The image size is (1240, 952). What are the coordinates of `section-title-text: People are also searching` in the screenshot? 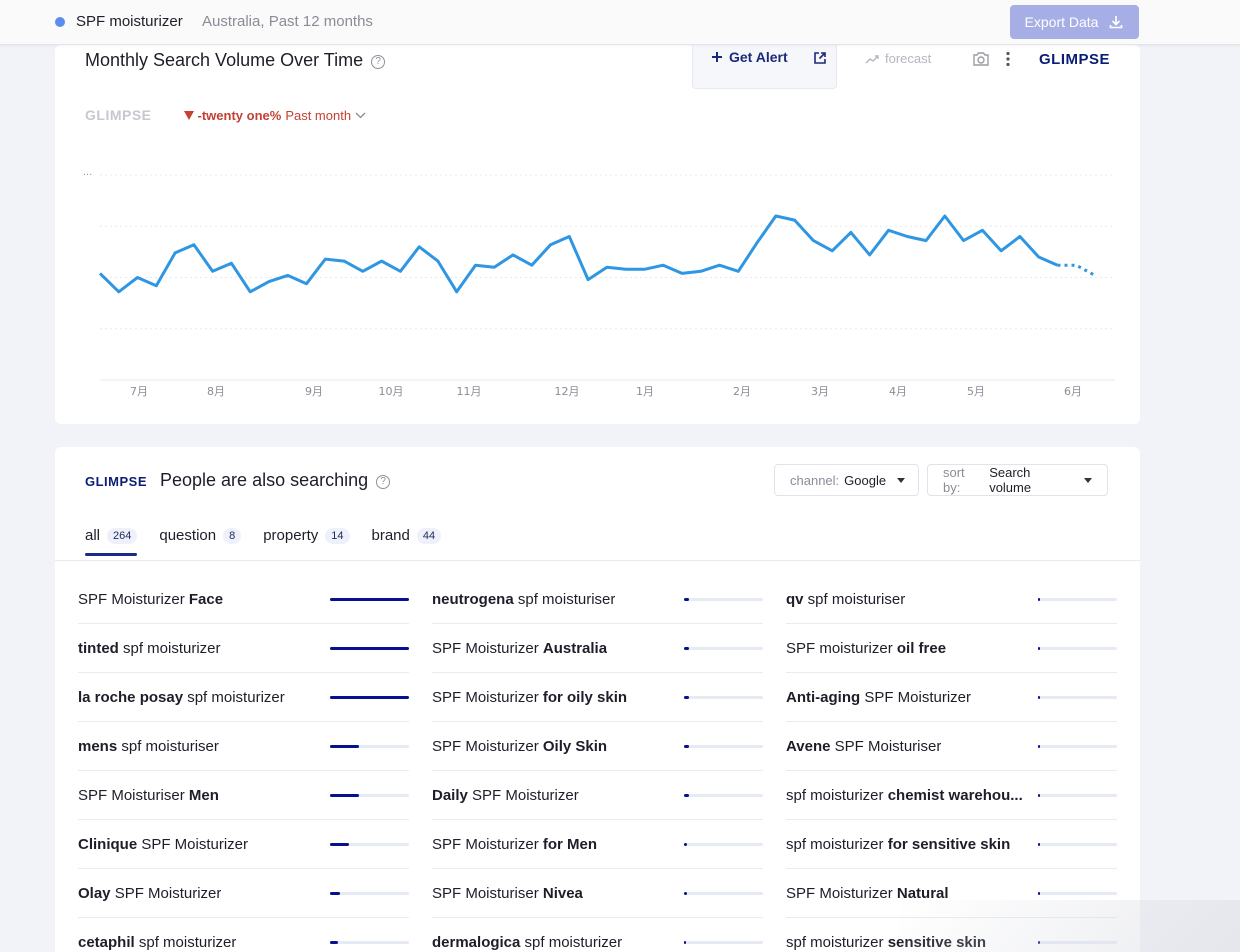 It's located at (264, 480).